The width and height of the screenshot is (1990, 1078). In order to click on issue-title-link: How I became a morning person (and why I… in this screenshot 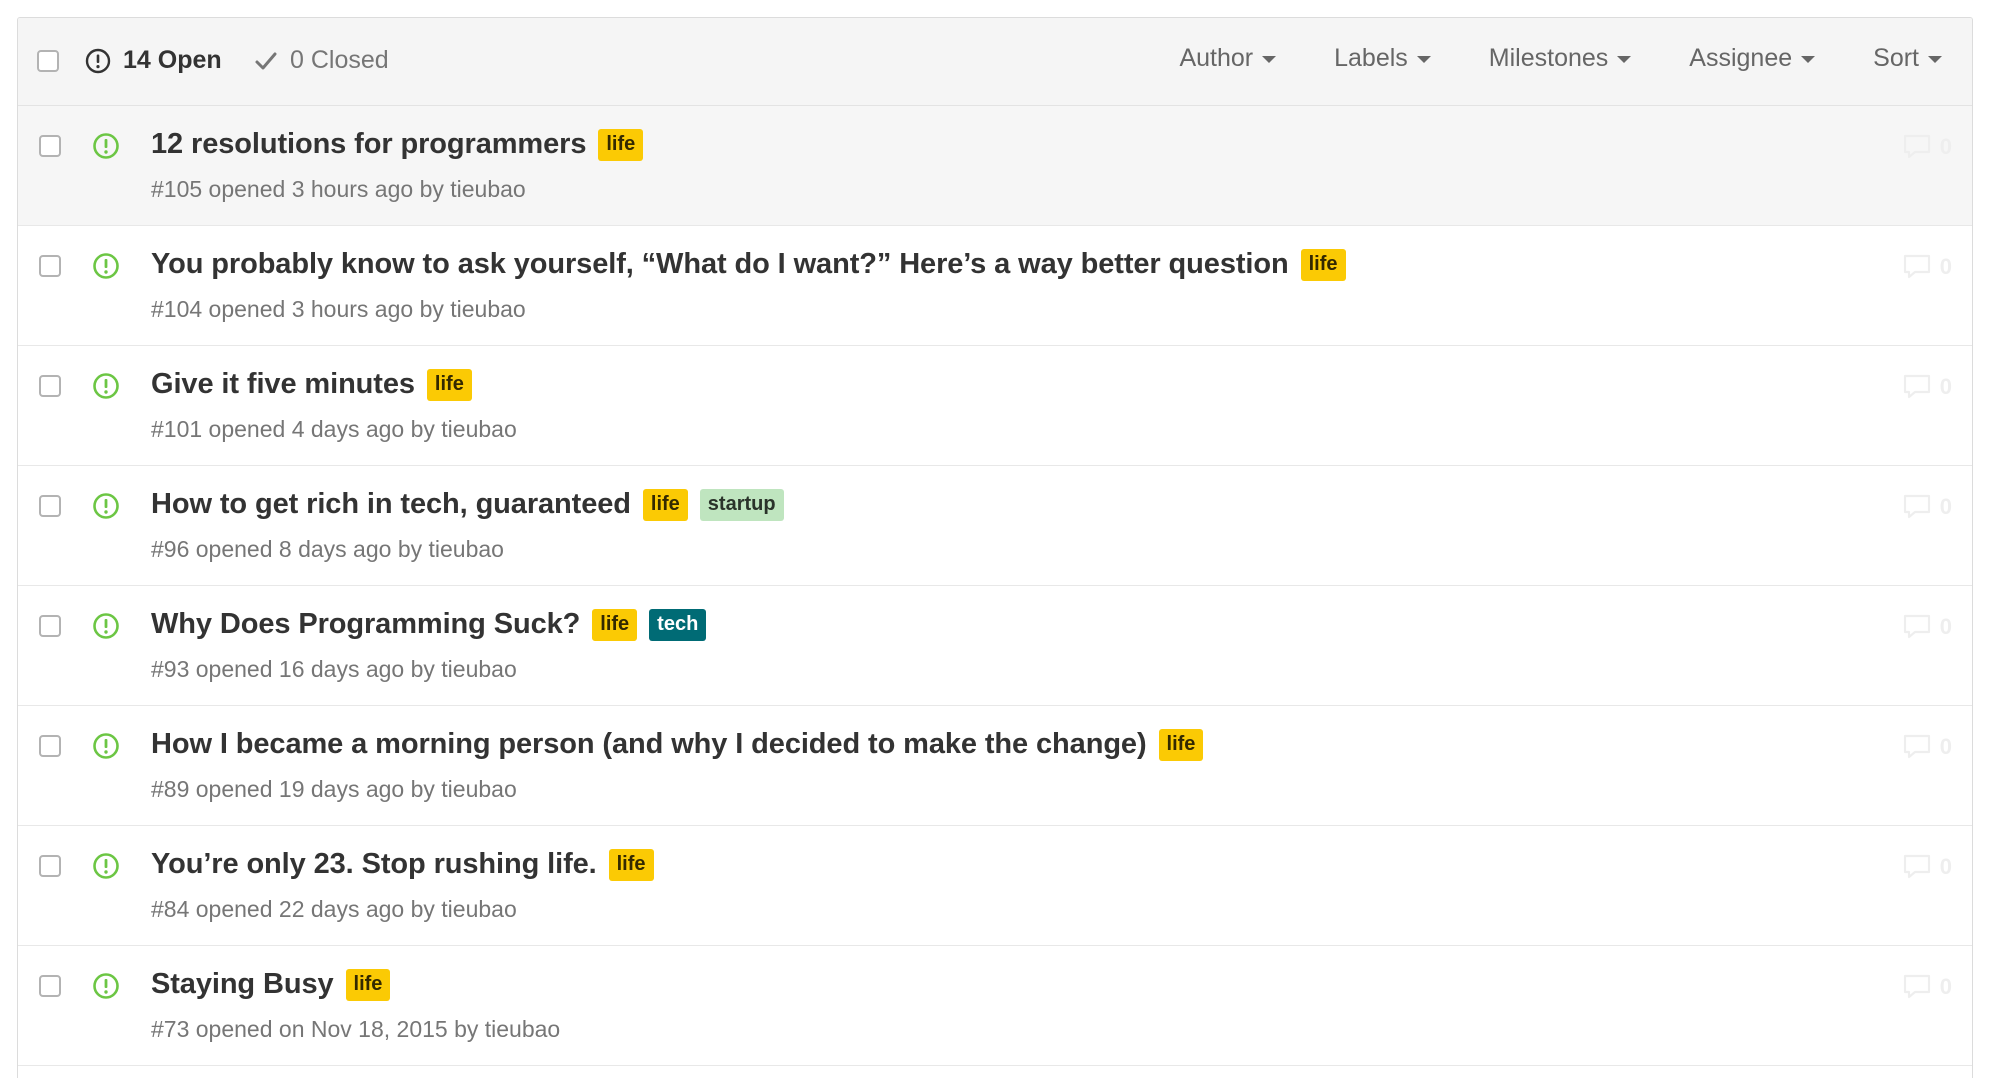, I will do `click(649, 744)`.